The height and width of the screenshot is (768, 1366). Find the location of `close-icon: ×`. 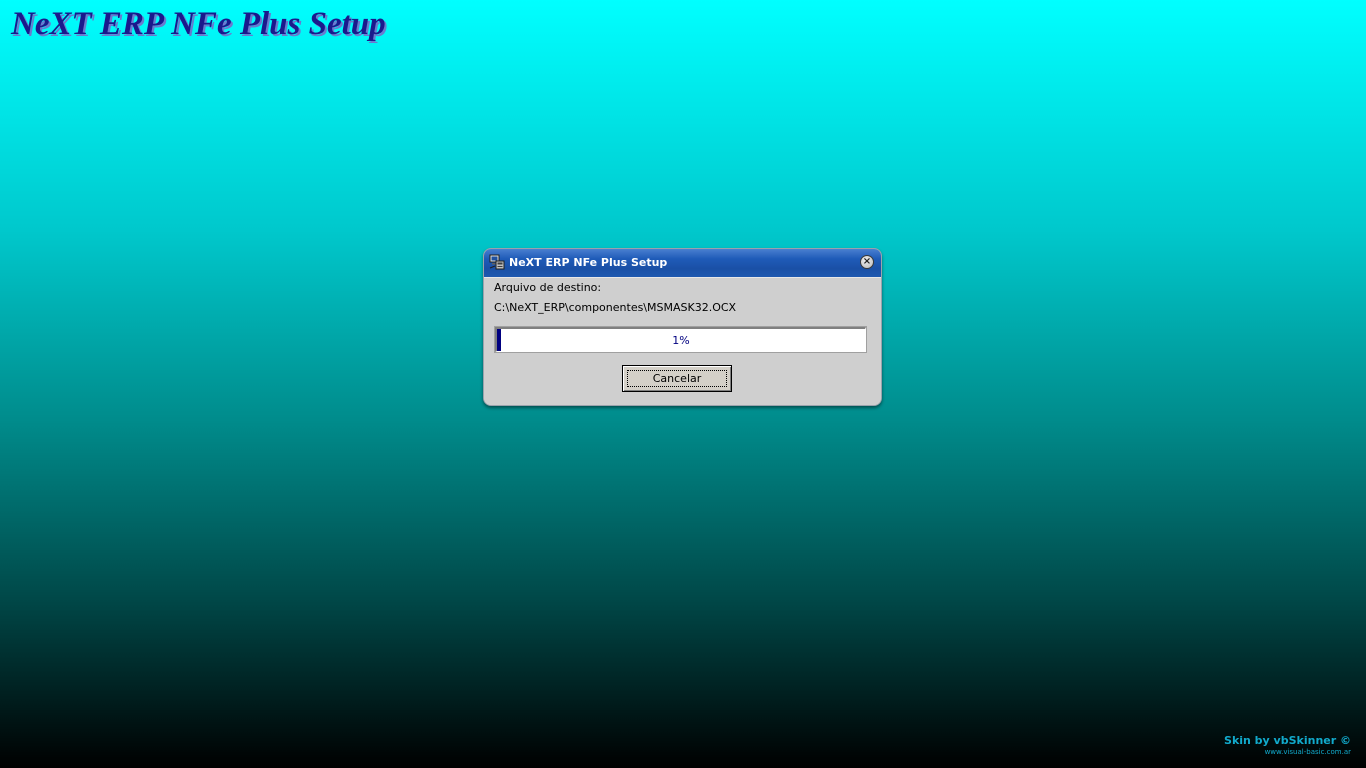

close-icon: × is located at coordinates (867, 261).